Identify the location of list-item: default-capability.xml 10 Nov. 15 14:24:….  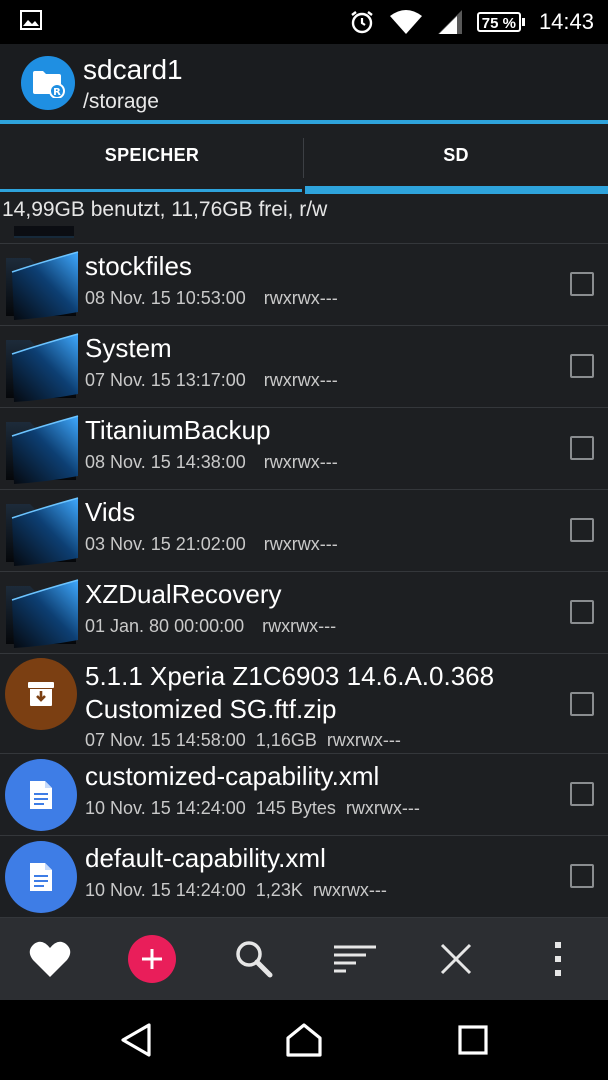
(304, 877).